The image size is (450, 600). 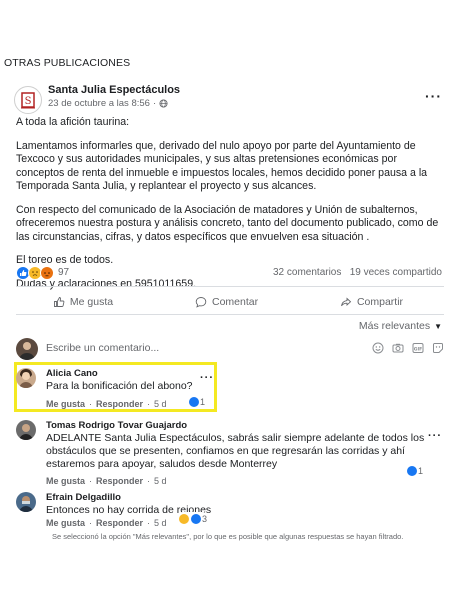 I want to click on emoji-icon, so click(x=378, y=349).